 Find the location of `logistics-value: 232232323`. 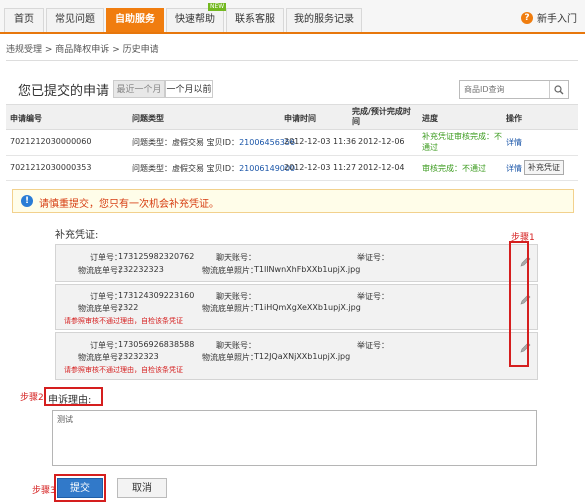

logistics-value: 232232323 is located at coordinates (141, 269).